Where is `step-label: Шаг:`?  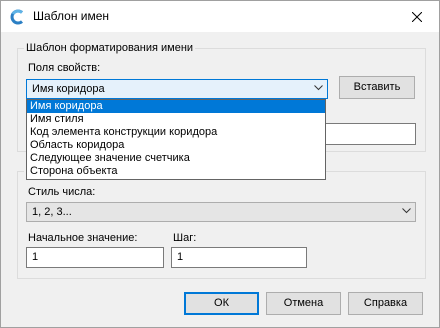 step-label: Шаг: is located at coordinates (185, 238).